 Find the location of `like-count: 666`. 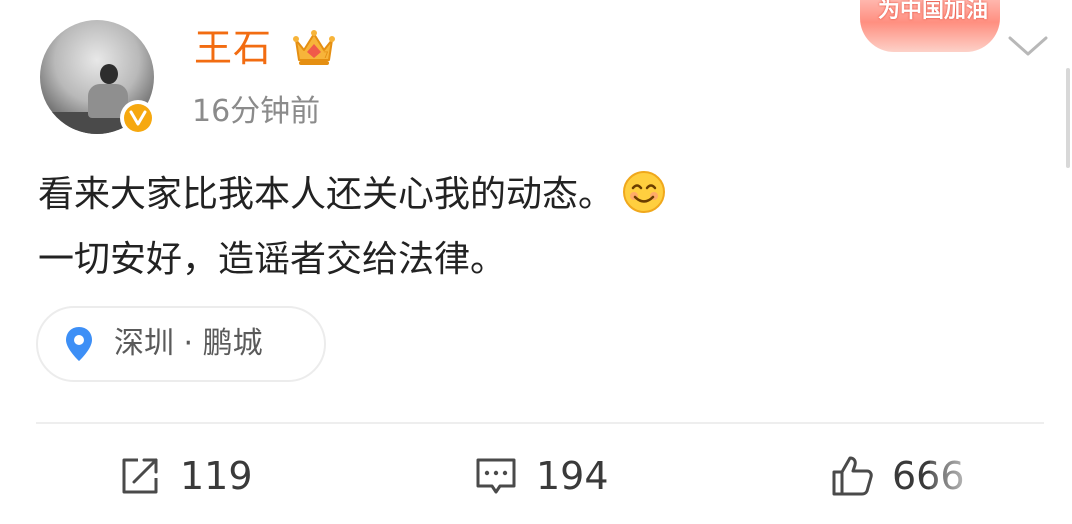

like-count: 666 is located at coordinates (928, 476).